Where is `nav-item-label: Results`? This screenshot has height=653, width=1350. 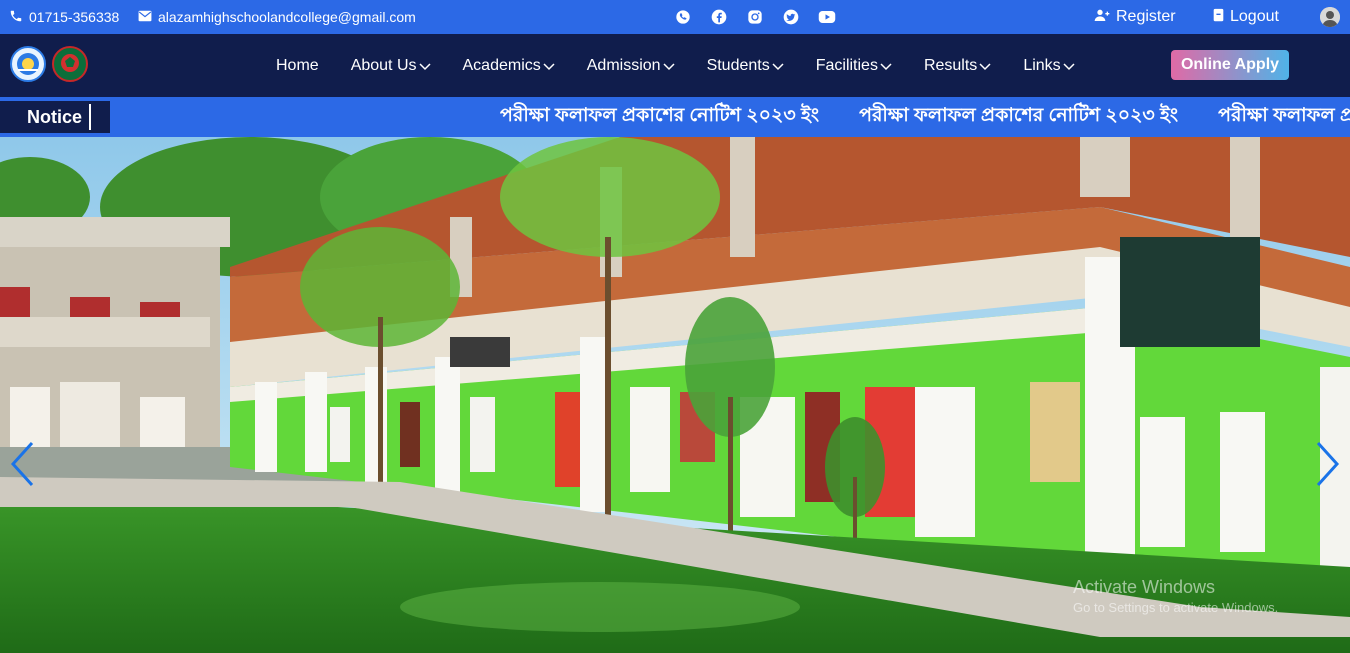
nav-item-label: Results is located at coordinates (950, 65).